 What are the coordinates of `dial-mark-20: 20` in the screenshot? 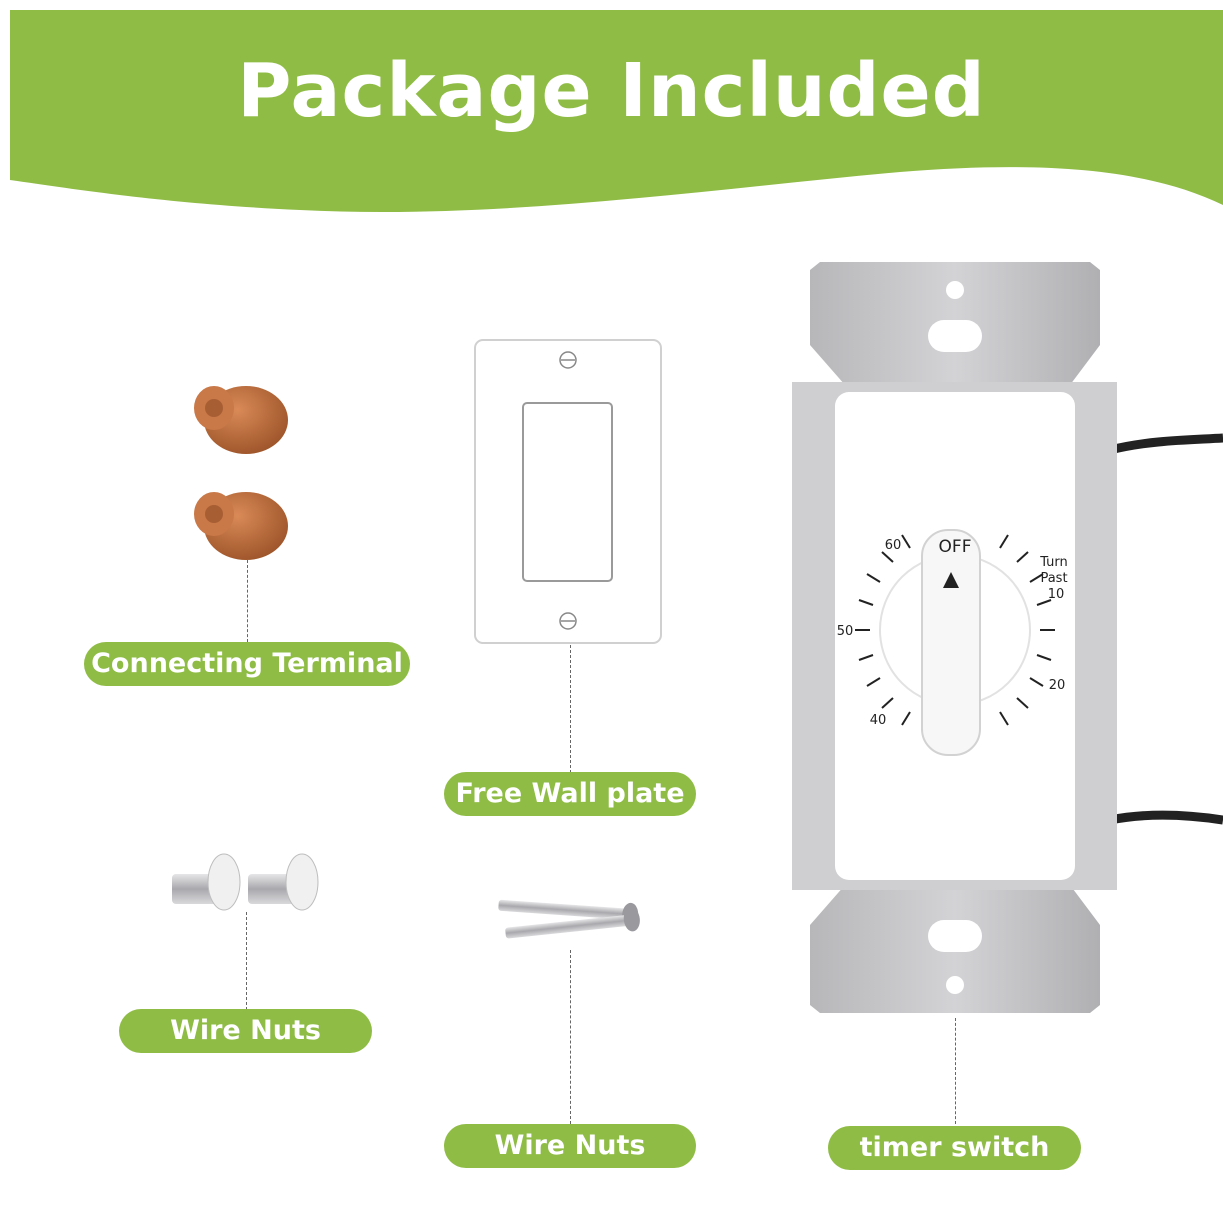 It's located at (1057, 685).